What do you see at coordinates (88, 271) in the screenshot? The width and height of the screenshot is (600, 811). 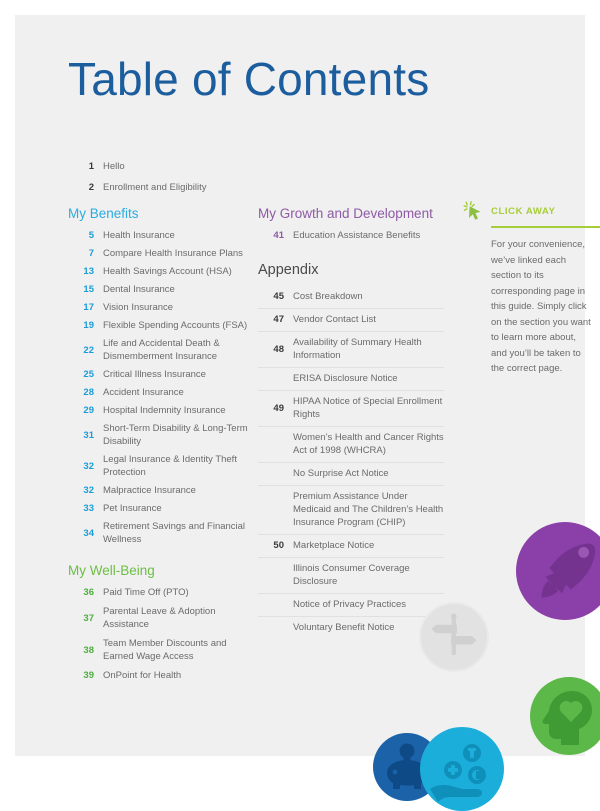 I see `toc-entry-page-number: 13` at bounding box center [88, 271].